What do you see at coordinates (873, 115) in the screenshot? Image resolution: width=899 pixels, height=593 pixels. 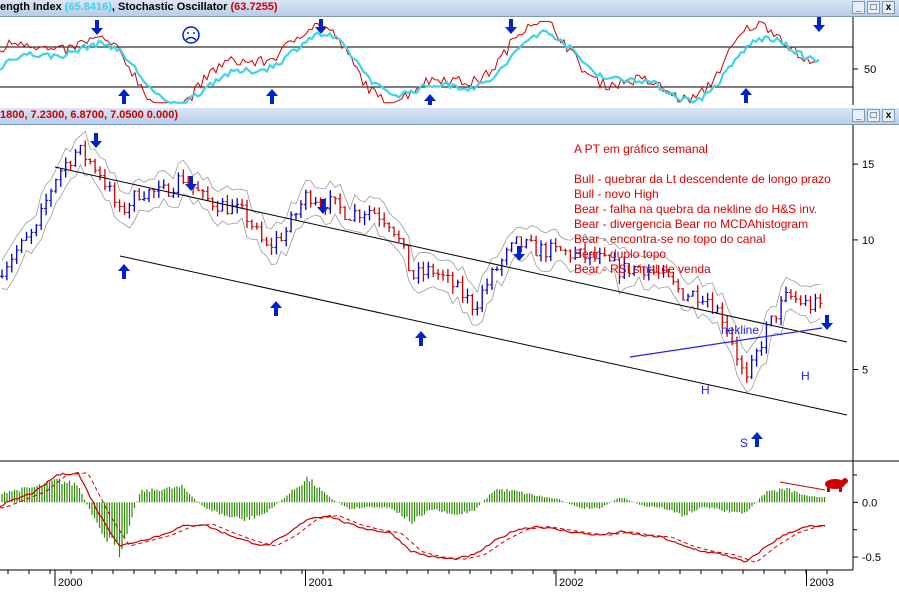 I see `price-maximize-button: □` at bounding box center [873, 115].